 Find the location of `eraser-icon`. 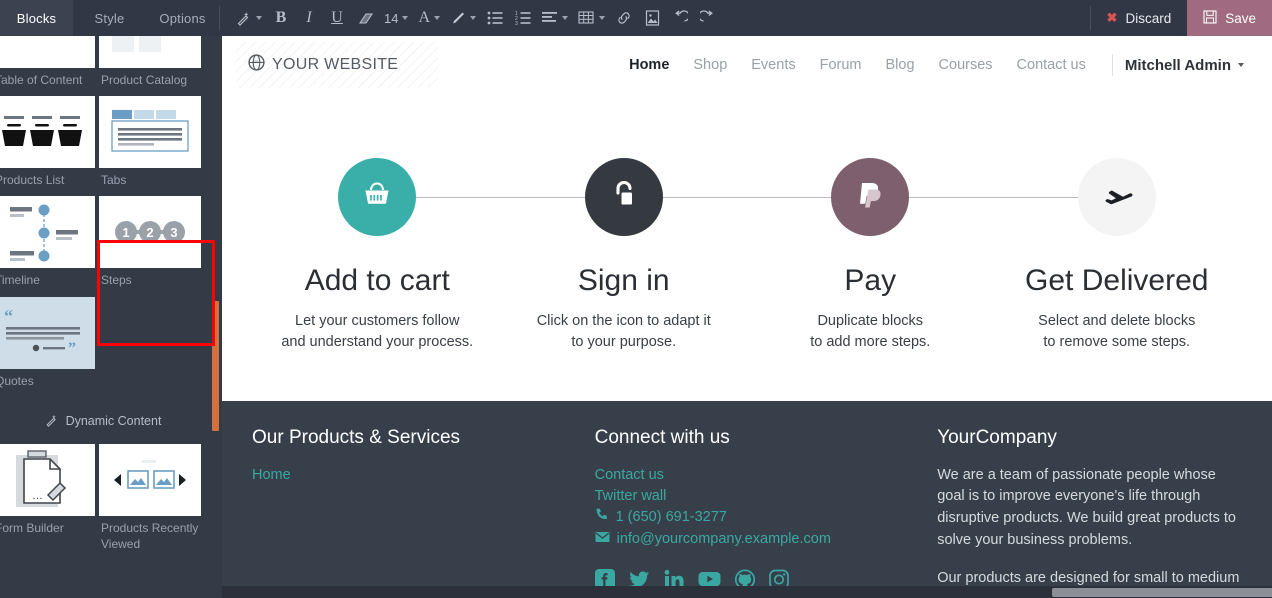

eraser-icon is located at coordinates (365, 18).